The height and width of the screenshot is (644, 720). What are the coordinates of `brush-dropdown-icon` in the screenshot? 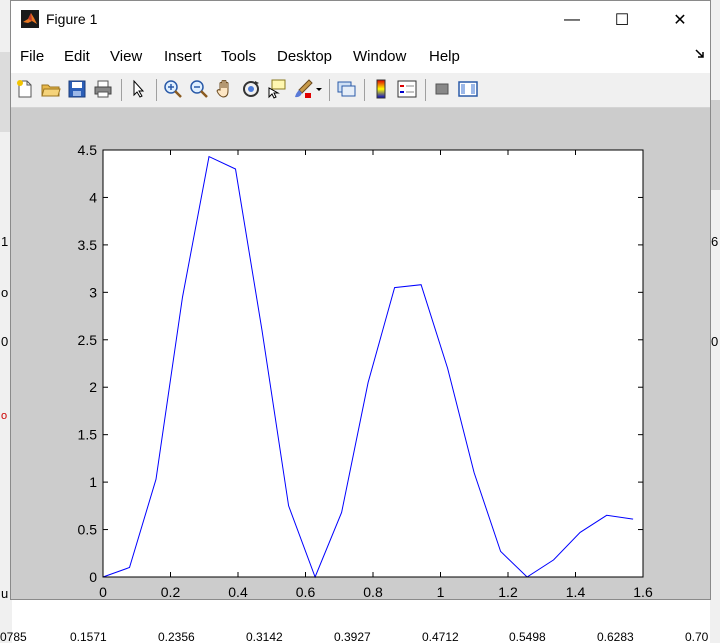 It's located at (319, 89).